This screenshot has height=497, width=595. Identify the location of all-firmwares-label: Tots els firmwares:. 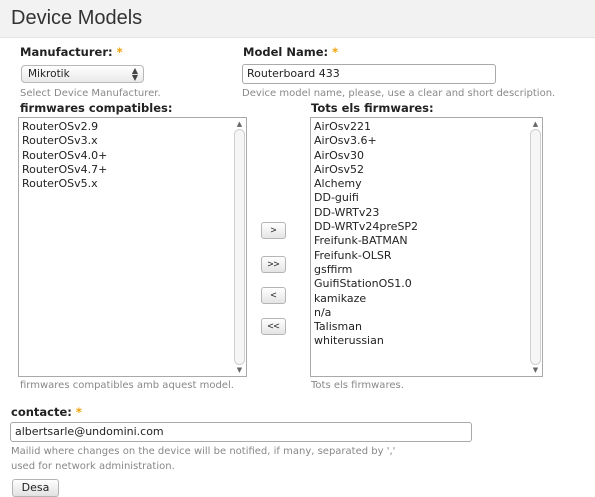
(372, 108).